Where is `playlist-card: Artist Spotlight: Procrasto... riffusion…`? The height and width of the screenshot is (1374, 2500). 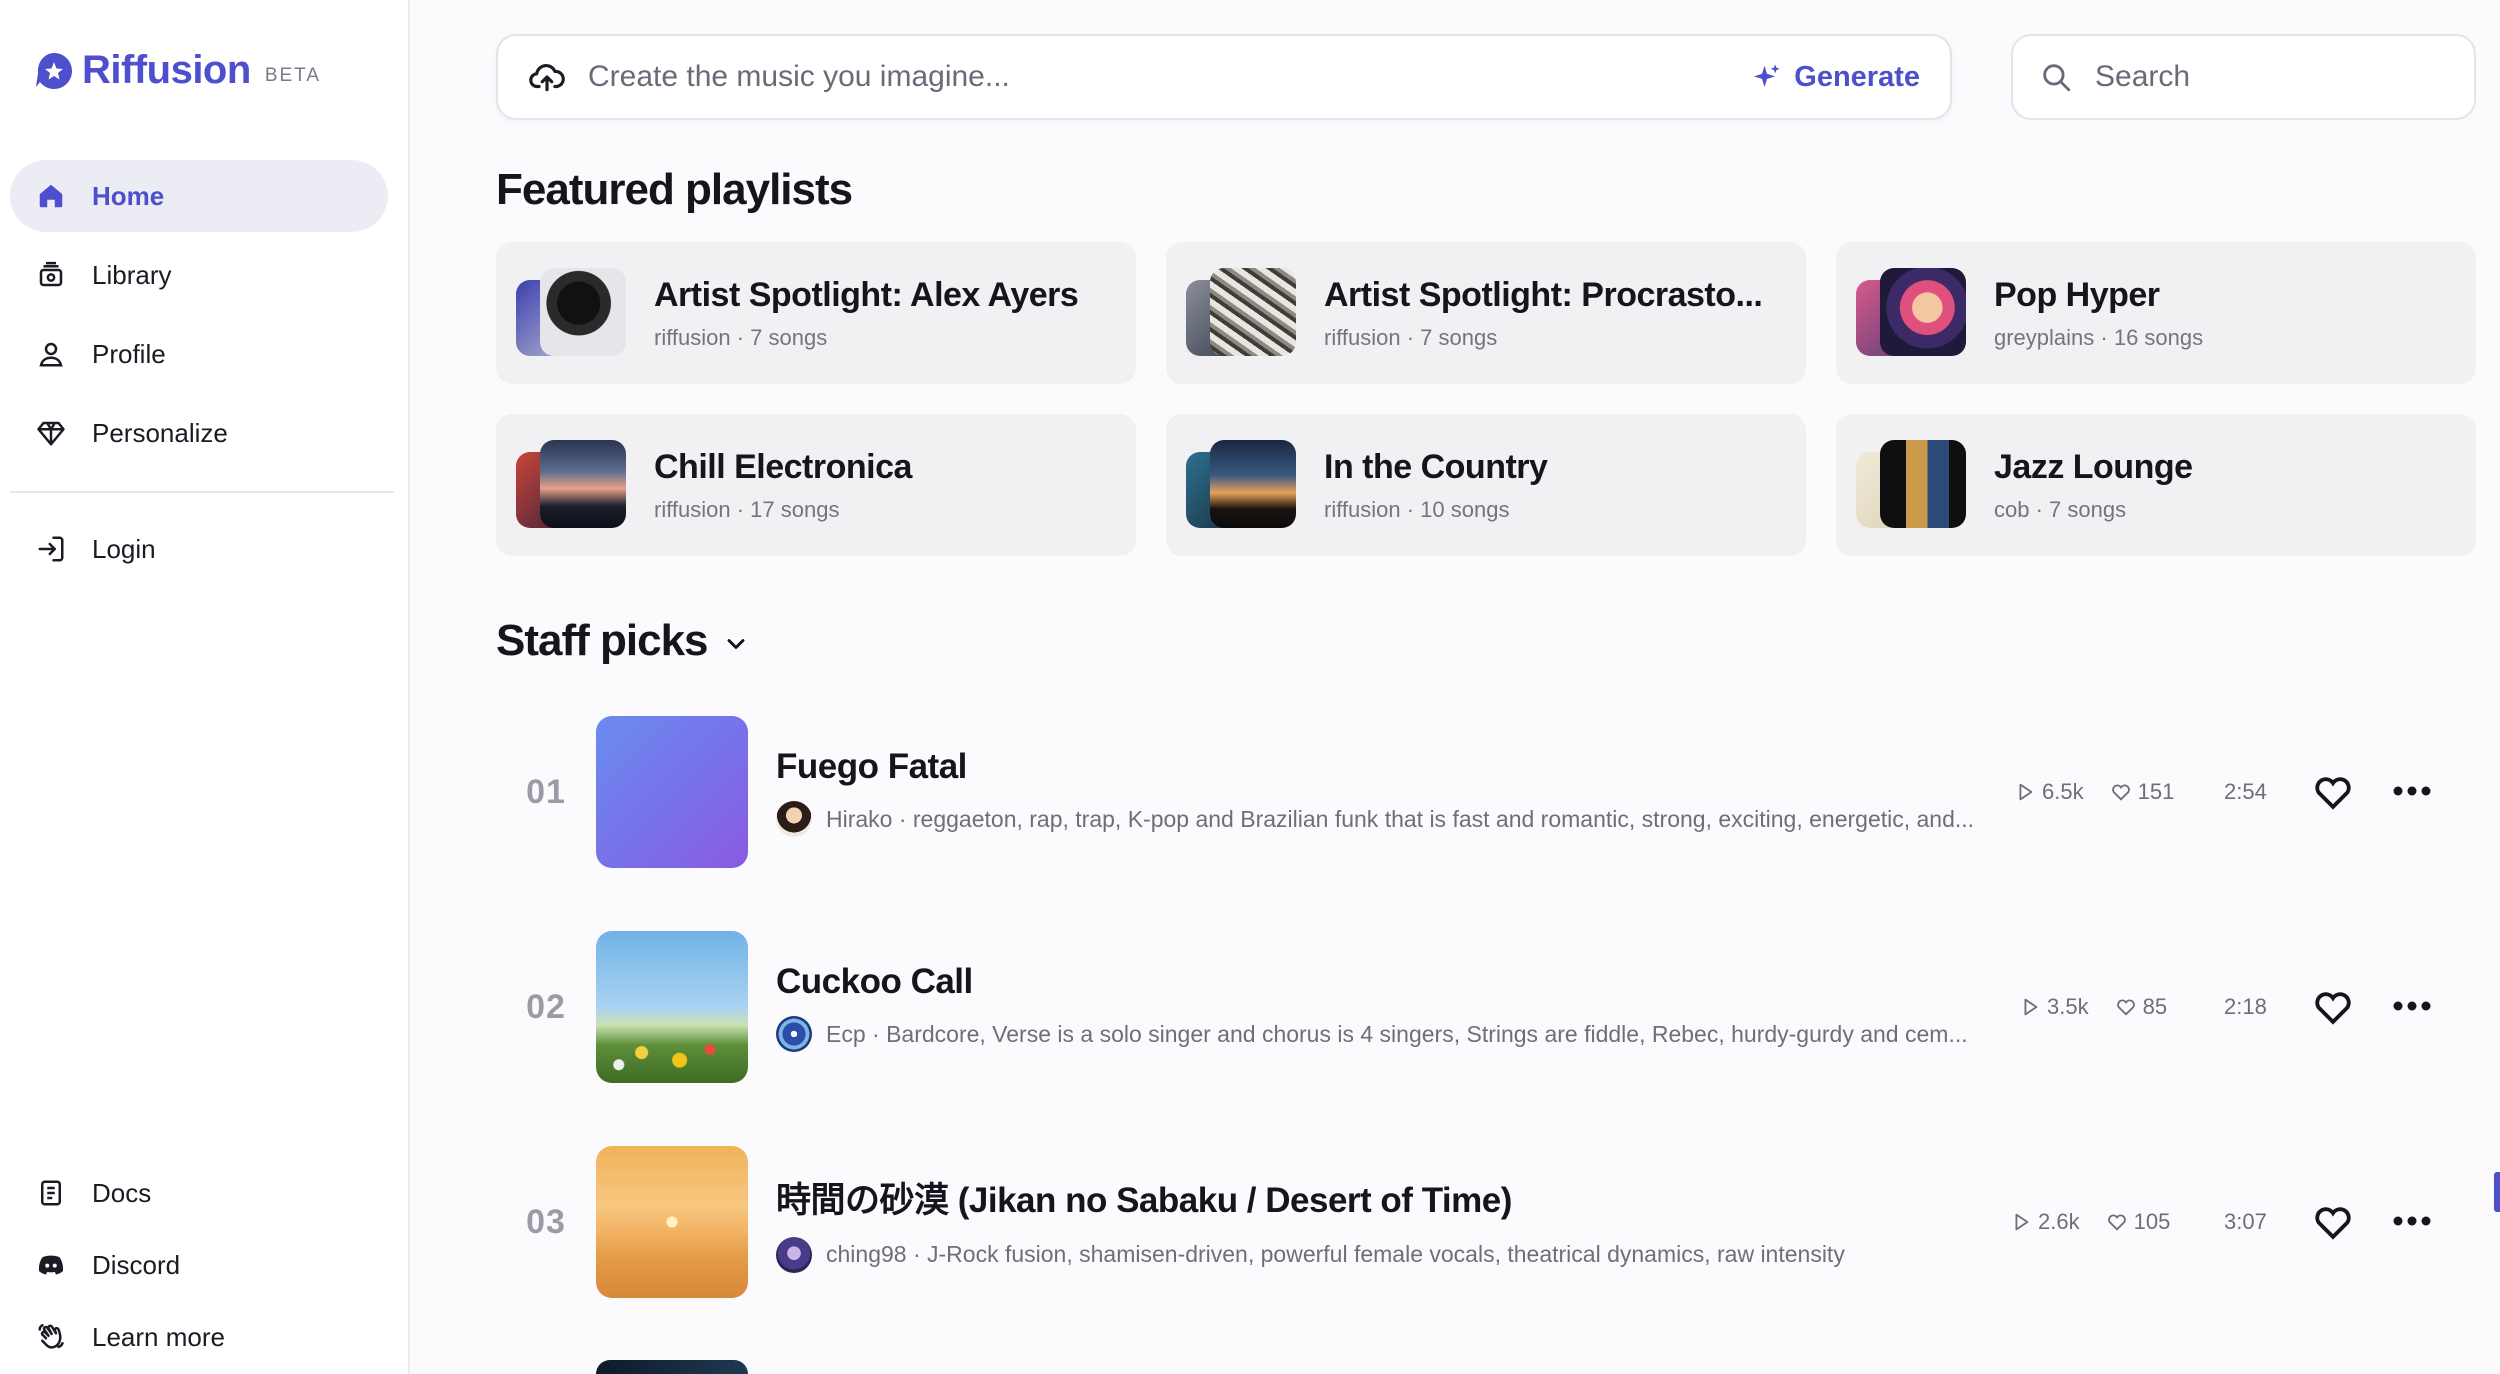 playlist-card: Artist Spotlight: Procrasto... riffusion… is located at coordinates (1486, 313).